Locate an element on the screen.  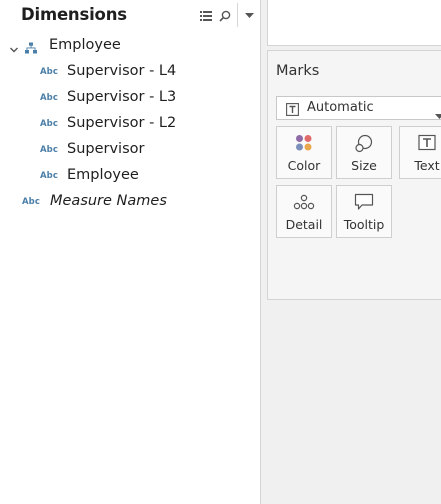
search-icon is located at coordinates (225, 16).